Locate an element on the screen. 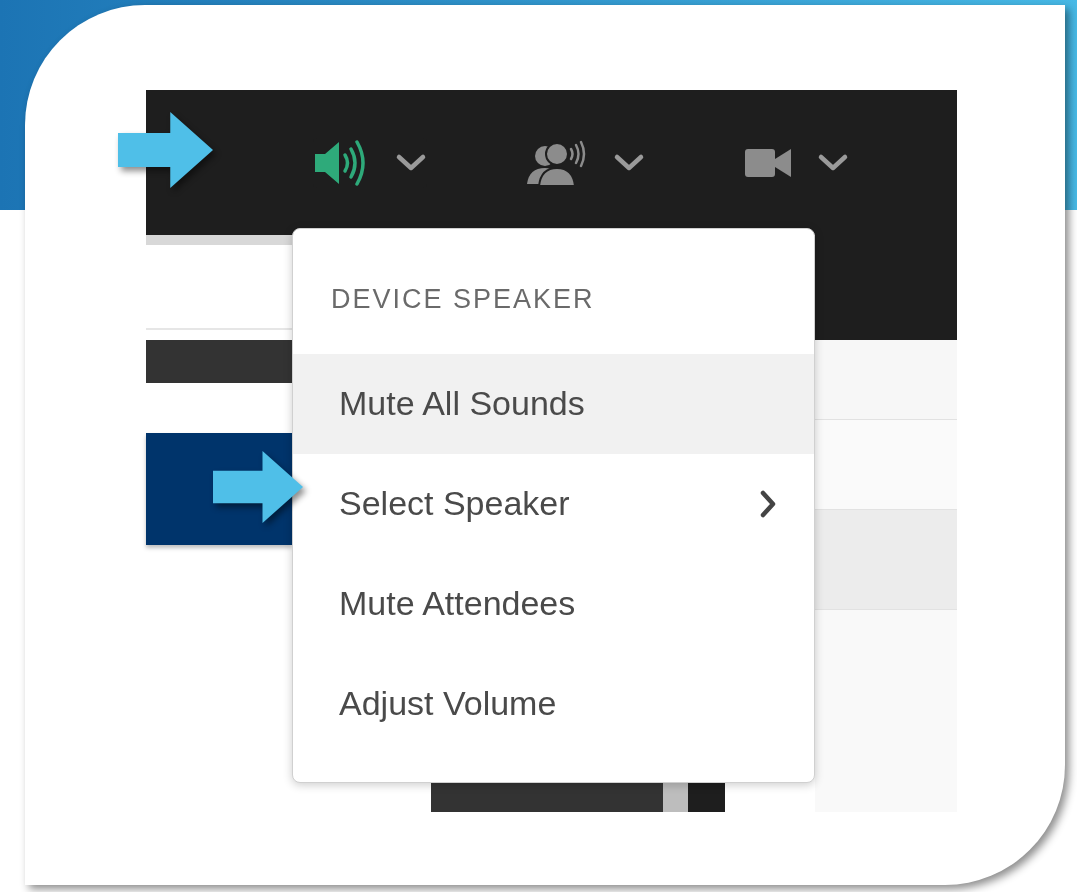 The width and height of the screenshot is (1077, 892). participants-menu-button is located at coordinates (586, 162).